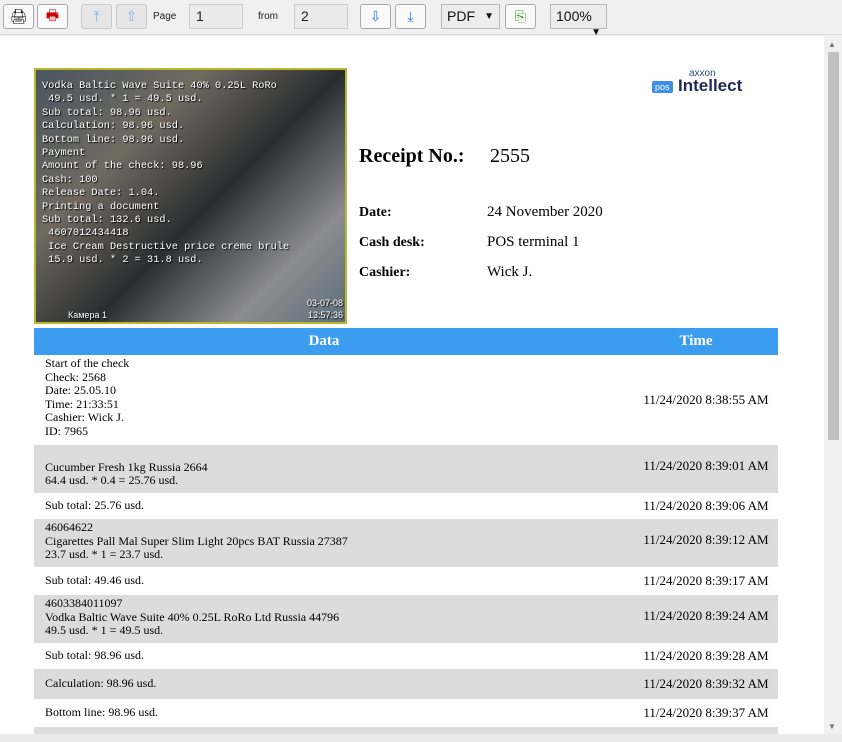  What do you see at coordinates (412, 156) in the screenshot?
I see `receipt-number-label: Receipt No.:` at bounding box center [412, 156].